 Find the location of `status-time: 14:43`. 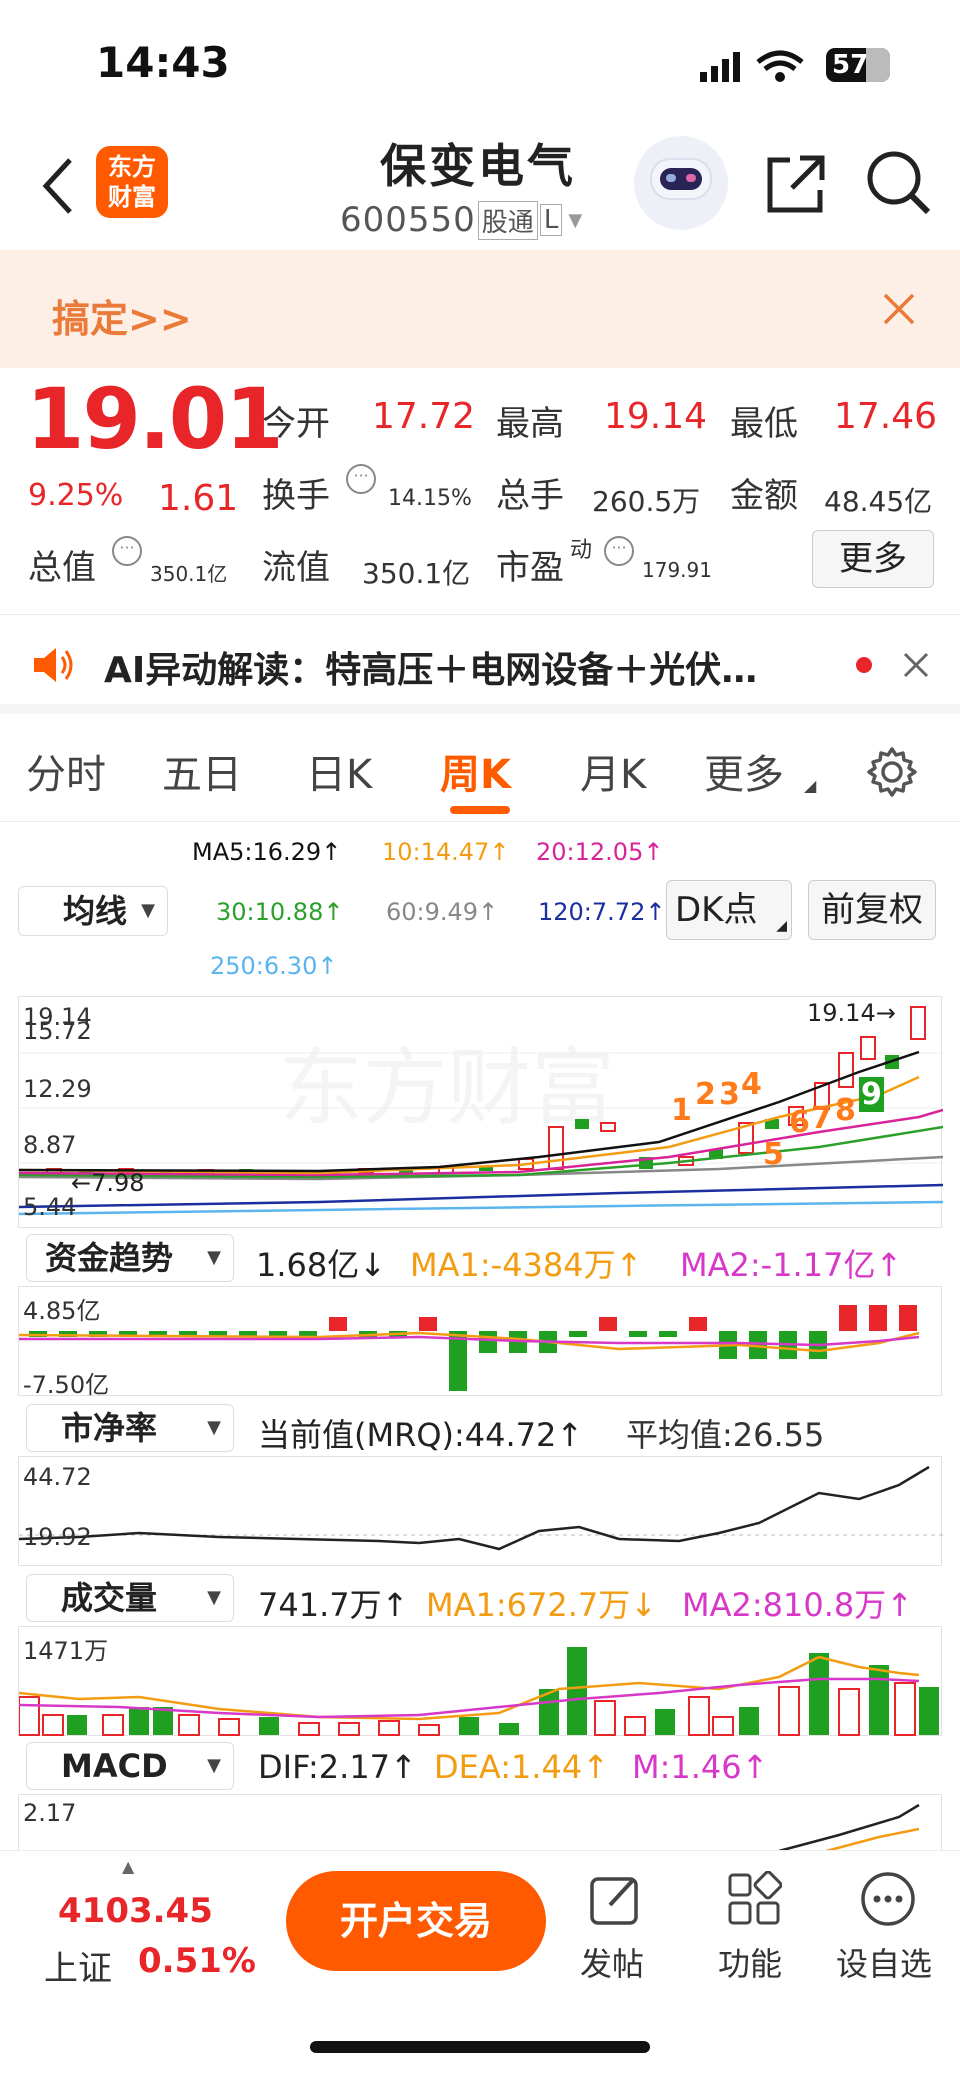

status-time: 14:43 is located at coordinates (163, 62).